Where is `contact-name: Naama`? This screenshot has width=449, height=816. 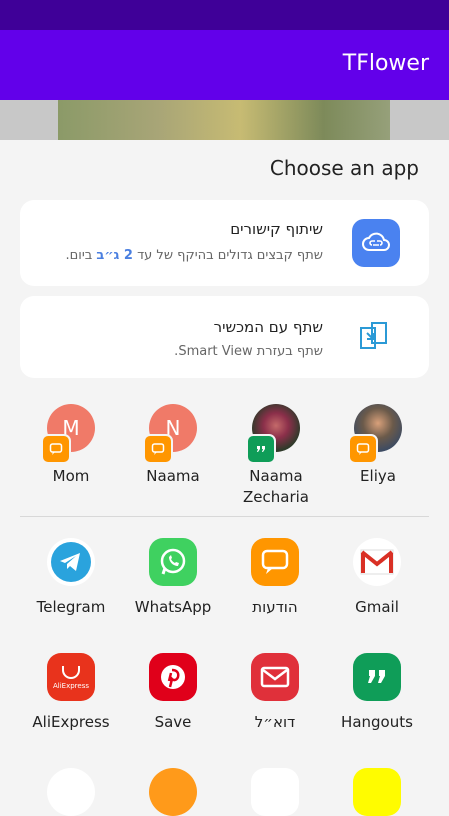 contact-name: Naama is located at coordinates (173, 476).